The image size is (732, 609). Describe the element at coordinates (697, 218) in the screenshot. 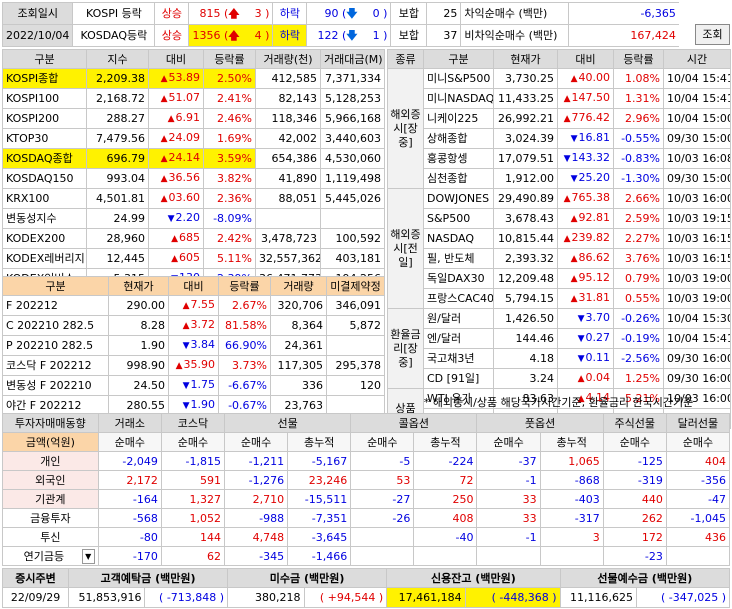

I see `market-time: 10/03 19:15` at that location.